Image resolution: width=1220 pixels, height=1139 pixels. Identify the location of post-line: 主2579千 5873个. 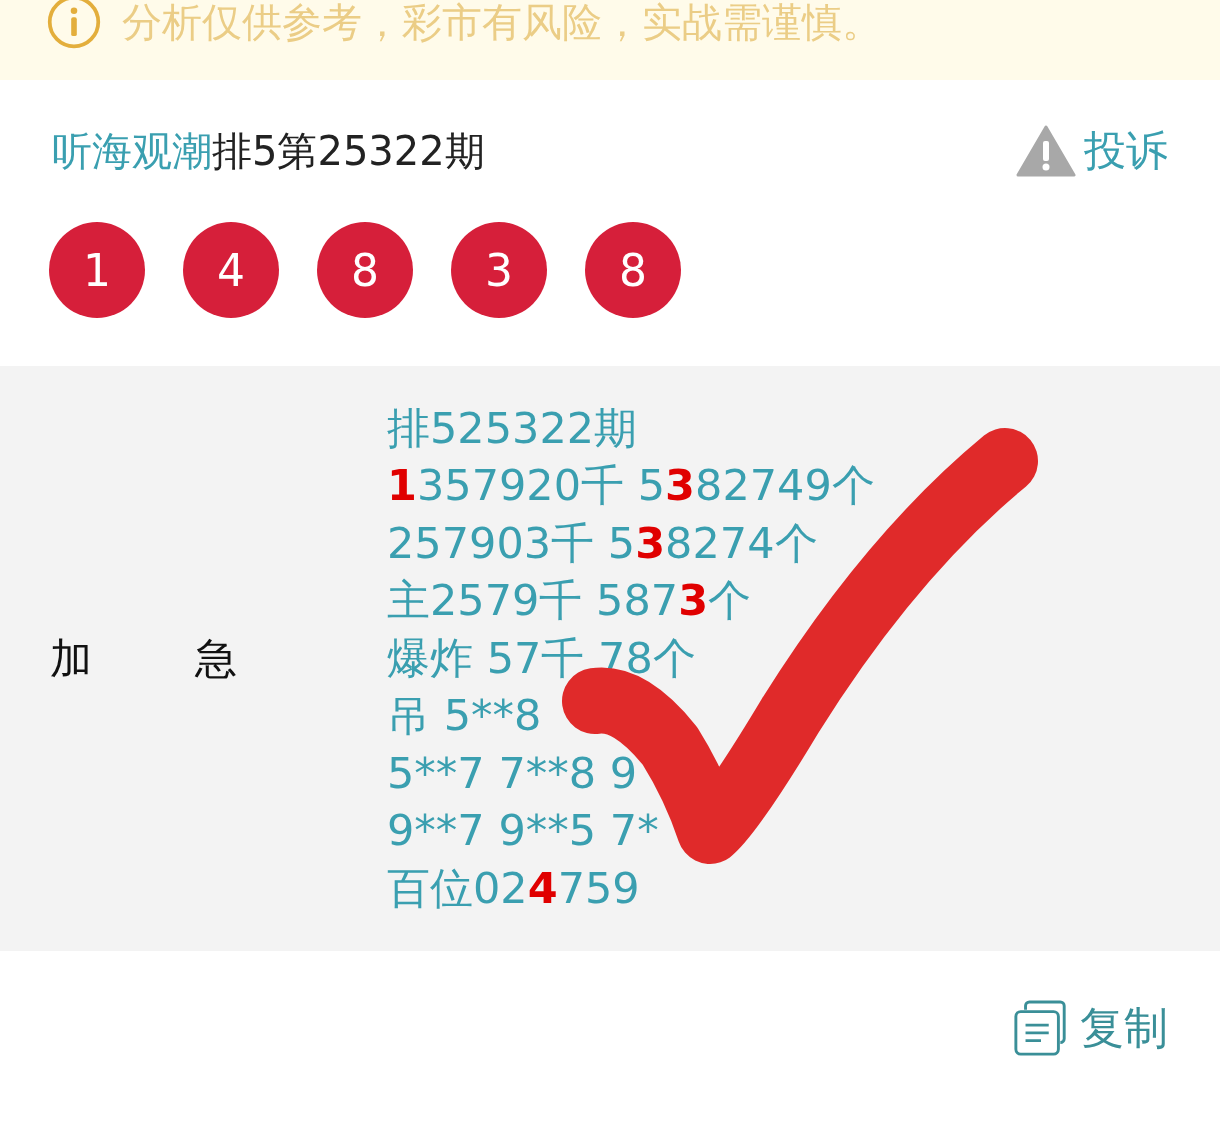
(569, 601).